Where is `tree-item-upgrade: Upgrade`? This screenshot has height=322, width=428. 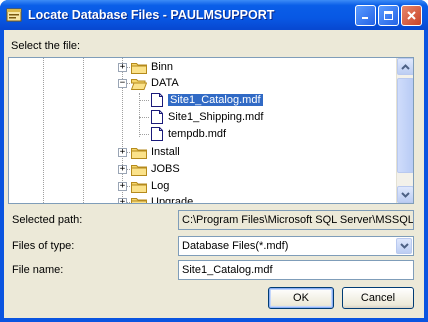
tree-item-upgrade: Upgrade is located at coordinates (162, 199).